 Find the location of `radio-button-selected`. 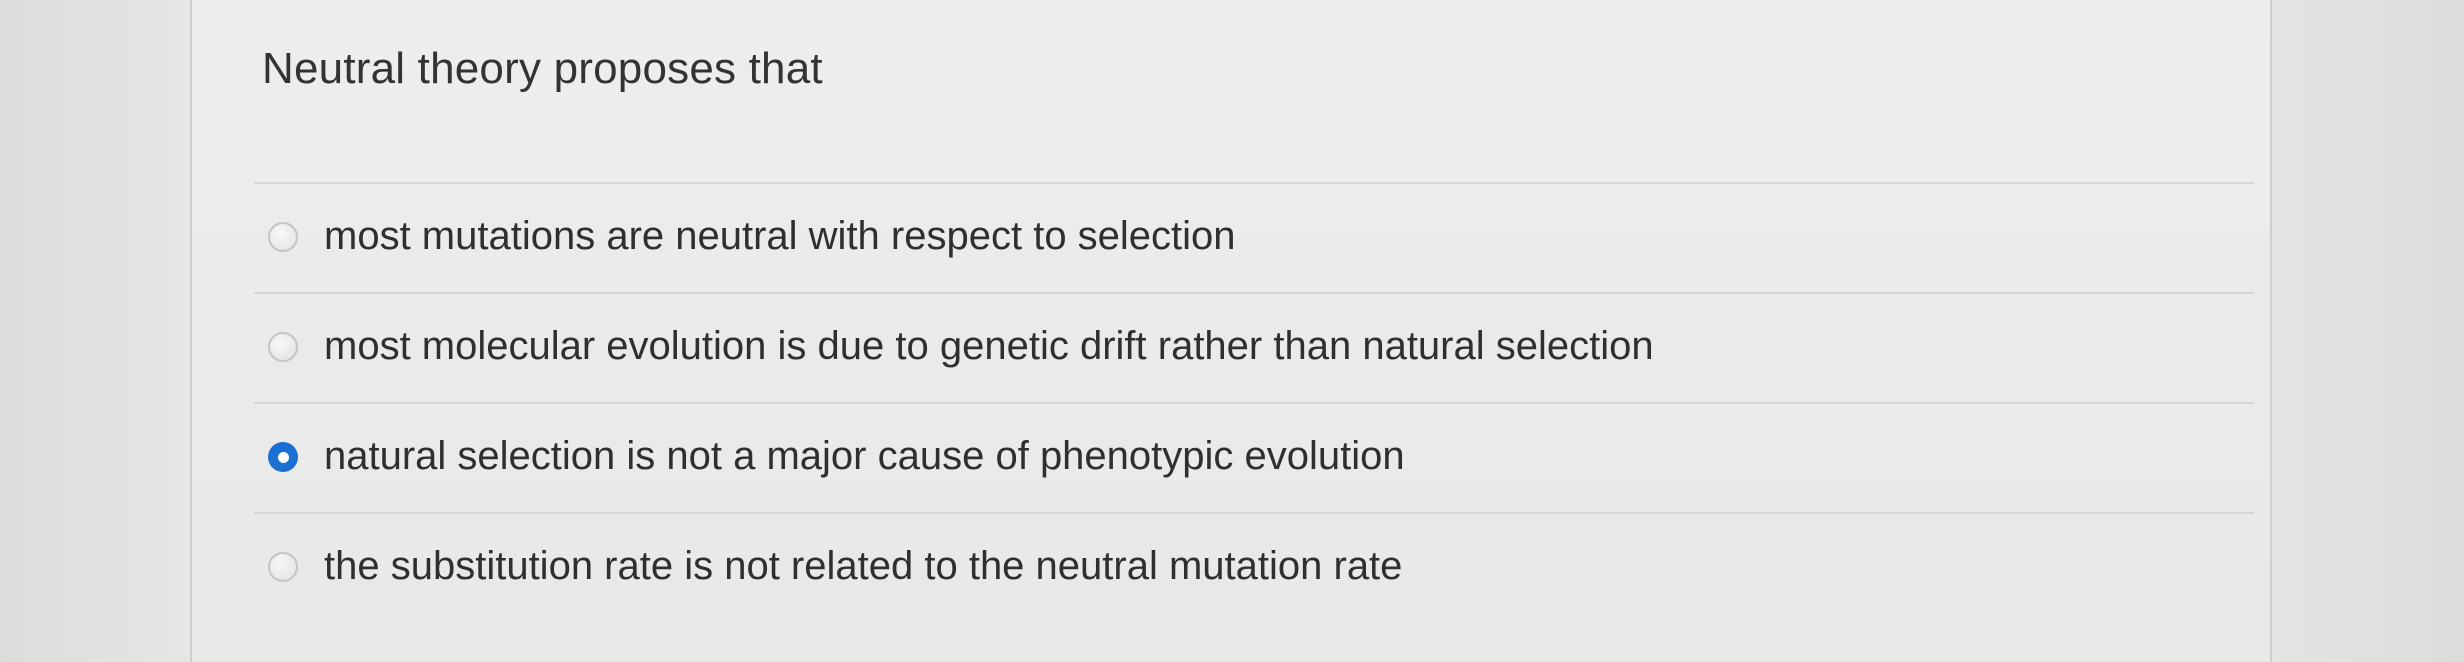

radio-button-selected is located at coordinates (283, 457).